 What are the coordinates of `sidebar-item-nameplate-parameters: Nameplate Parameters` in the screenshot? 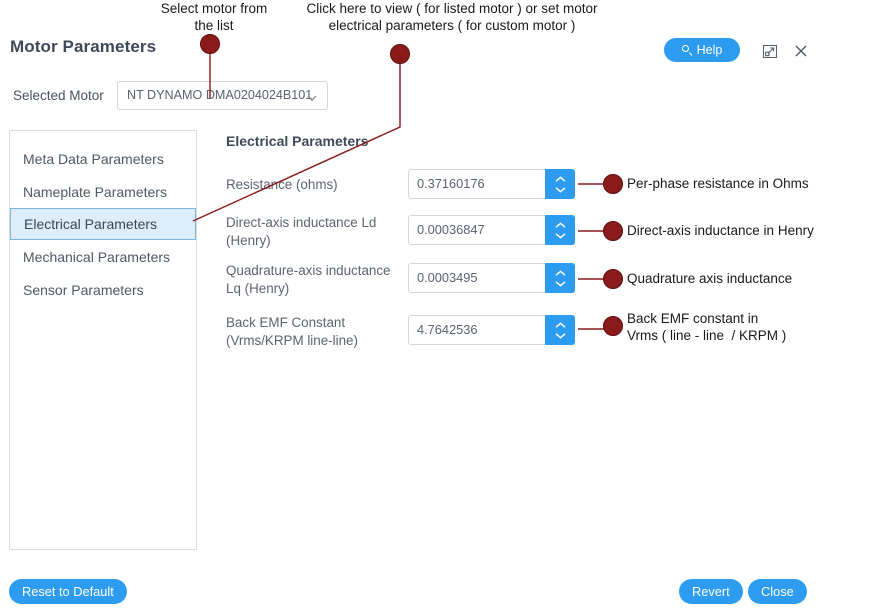 It's located at (103, 192).